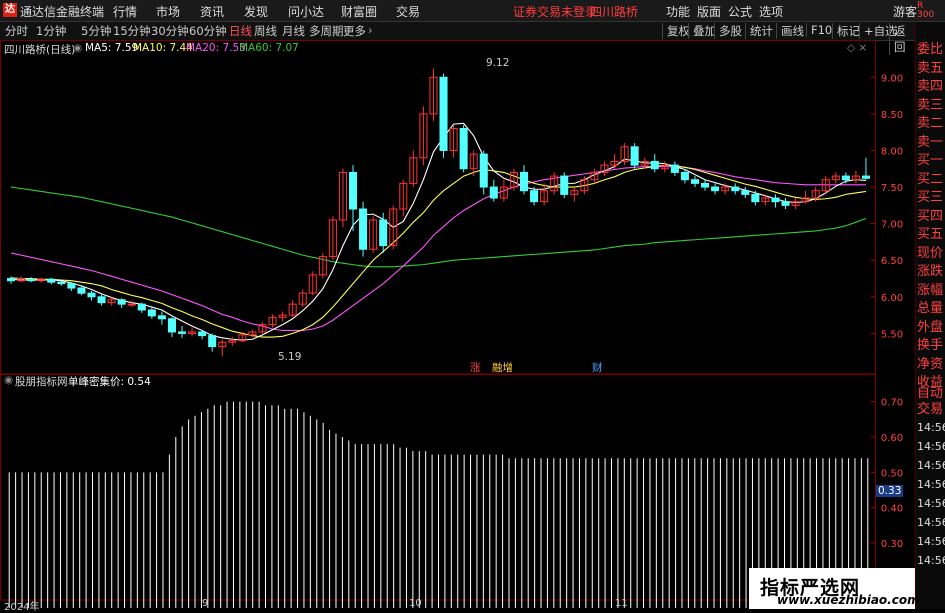  I want to click on high-label: 9.12, so click(498, 63).